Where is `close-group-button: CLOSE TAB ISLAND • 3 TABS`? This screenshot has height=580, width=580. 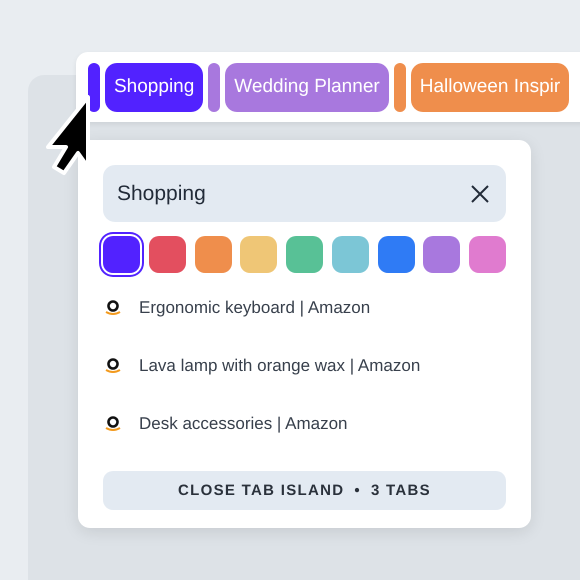
close-group-button: CLOSE TAB ISLAND • 3 TABS is located at coordinates (304, 490).